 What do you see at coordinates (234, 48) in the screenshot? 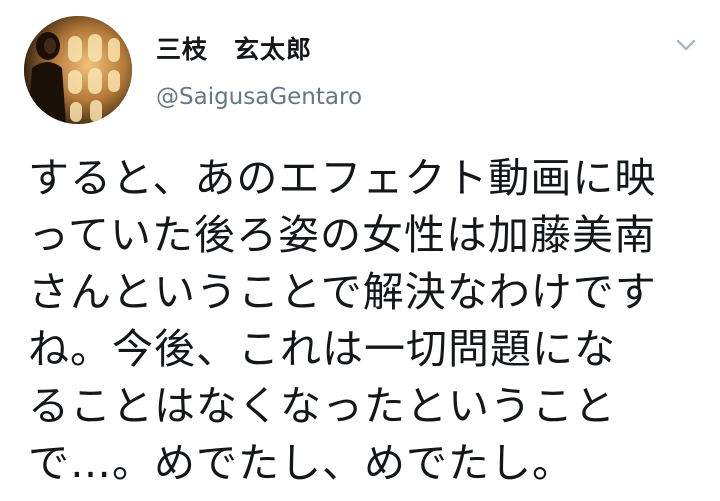
I see `author-display-name: 三枝 玄太郎` at bounding box center [234, 48].